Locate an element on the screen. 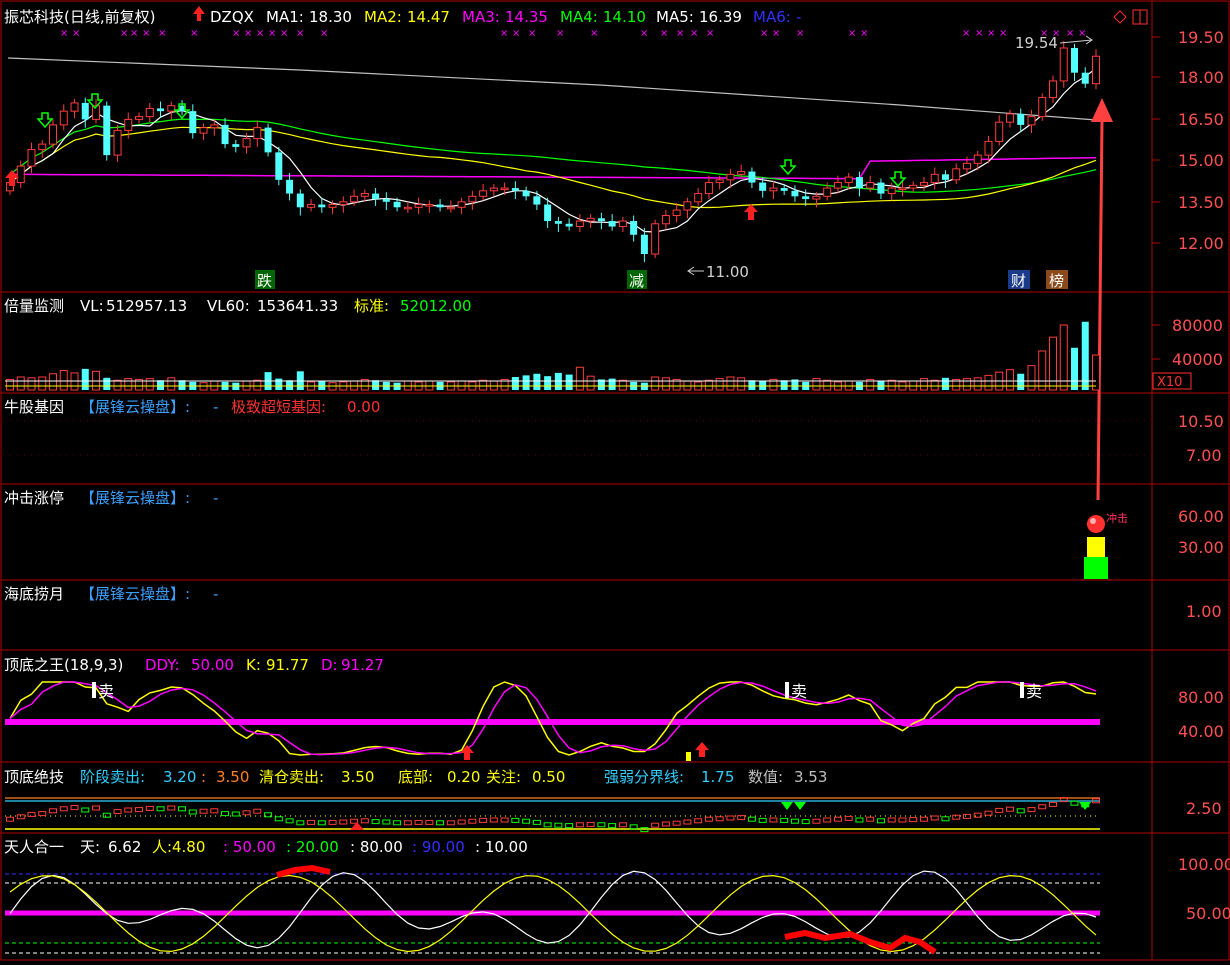  price-tick: 19.50 is located at coordinates (1201, 37).